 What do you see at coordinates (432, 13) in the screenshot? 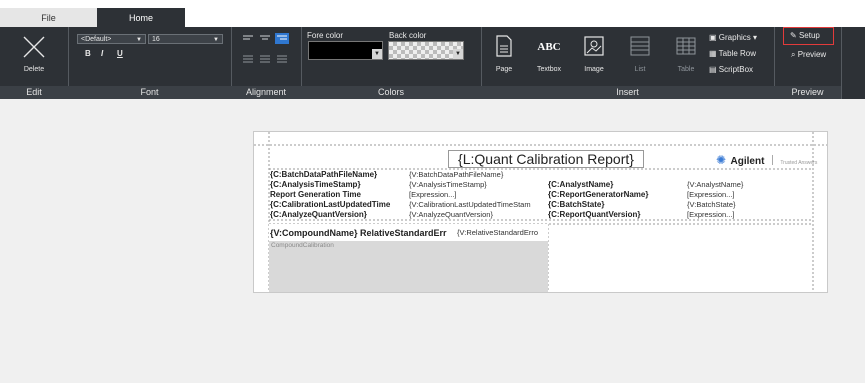
I see `tab-bar: File Home` at bounding box center [432, 13].